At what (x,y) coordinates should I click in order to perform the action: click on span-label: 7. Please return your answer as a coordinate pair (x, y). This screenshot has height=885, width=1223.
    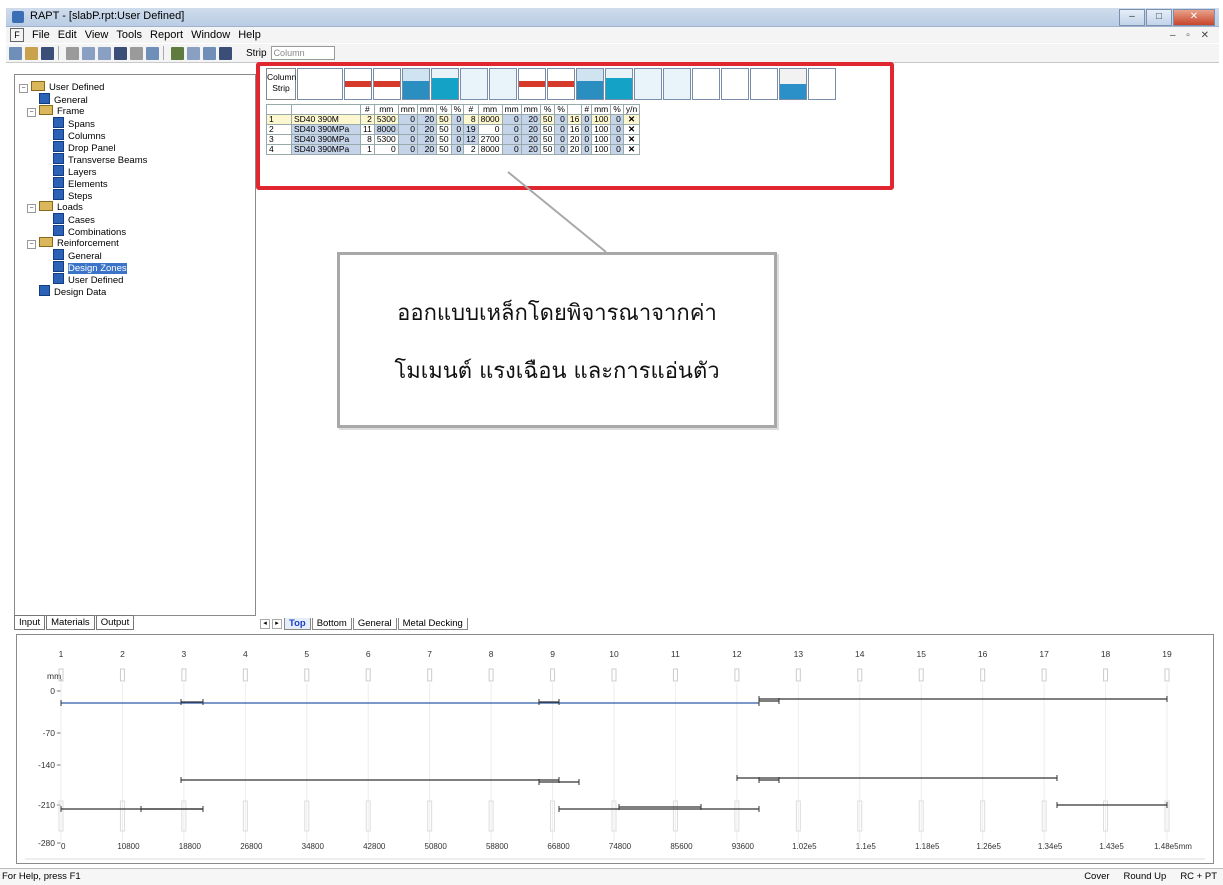
    Looking at the image, I should click on (429, 654).